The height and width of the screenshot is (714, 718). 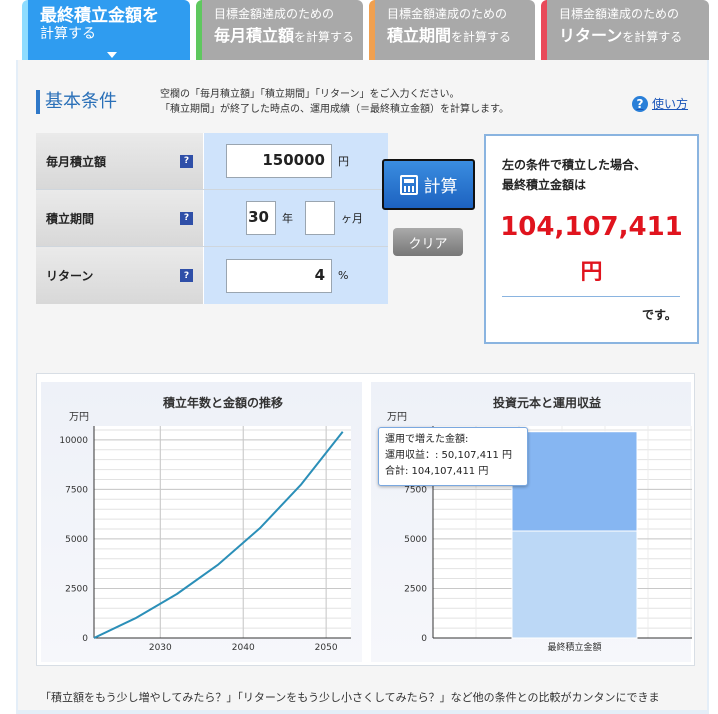 I want to click on bar-chart: 0 2500 5000 7500 最終積立金額, so click(x=548, y=539).